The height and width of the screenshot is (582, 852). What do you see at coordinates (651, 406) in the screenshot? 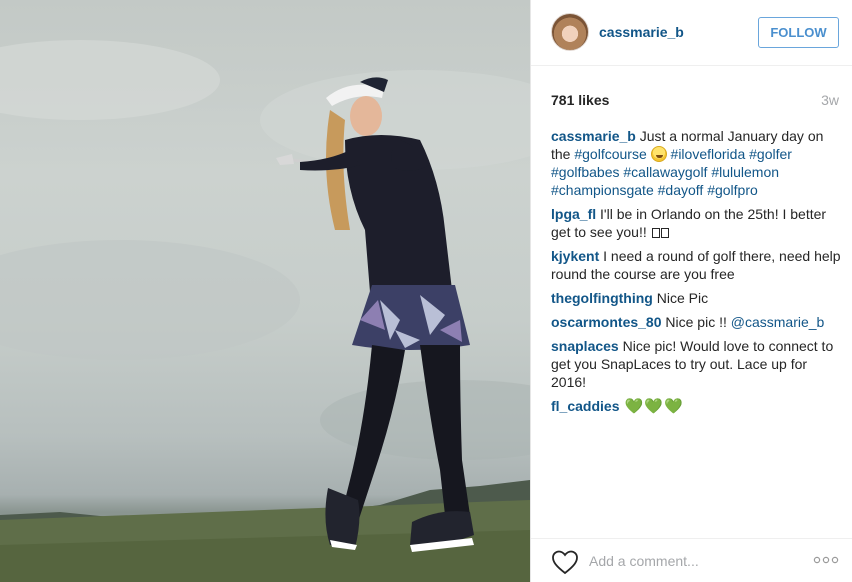
I see `green-hearts-emoji: 💚💚💚` at bounding box center [651, 406].